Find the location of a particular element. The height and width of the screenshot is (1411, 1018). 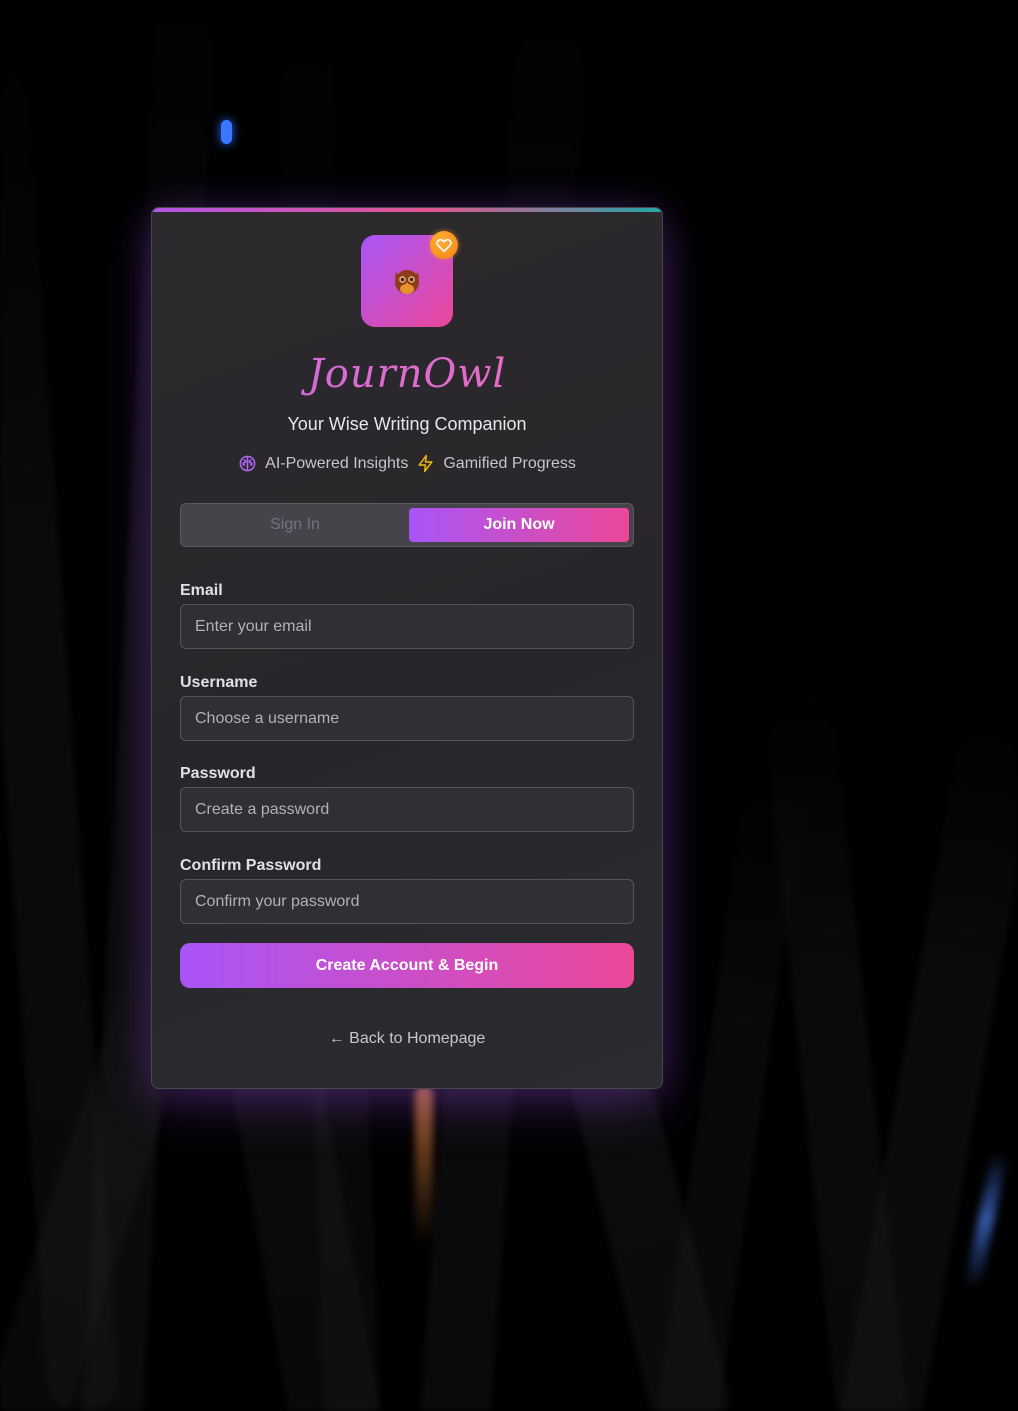

heart-icon is located at coordinates (444, 245).